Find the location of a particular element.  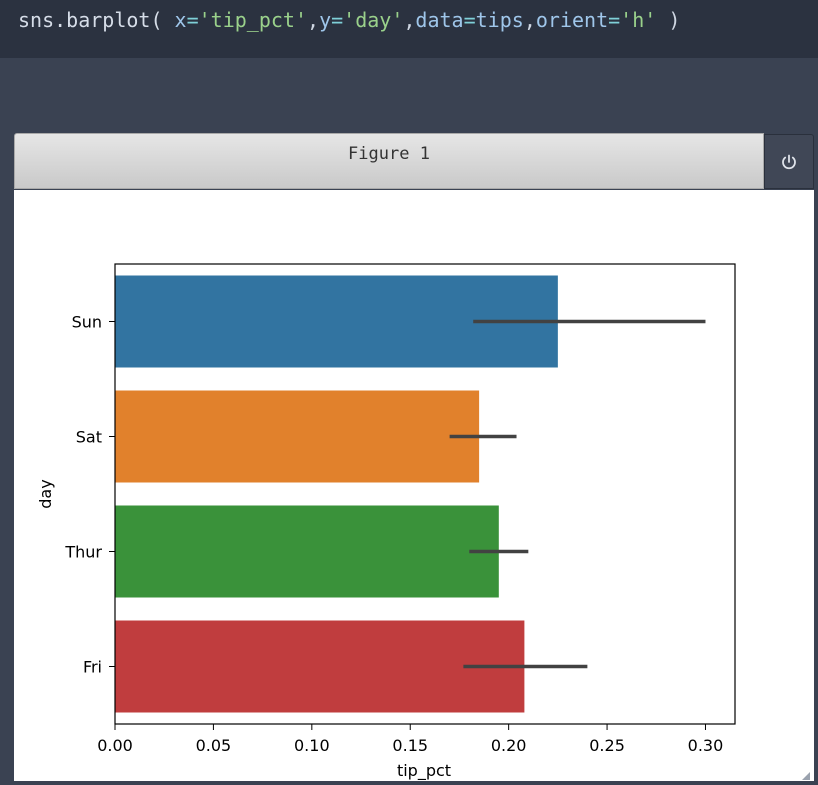

x-tick-label: 0.20 is located at coordinates (509, 745).